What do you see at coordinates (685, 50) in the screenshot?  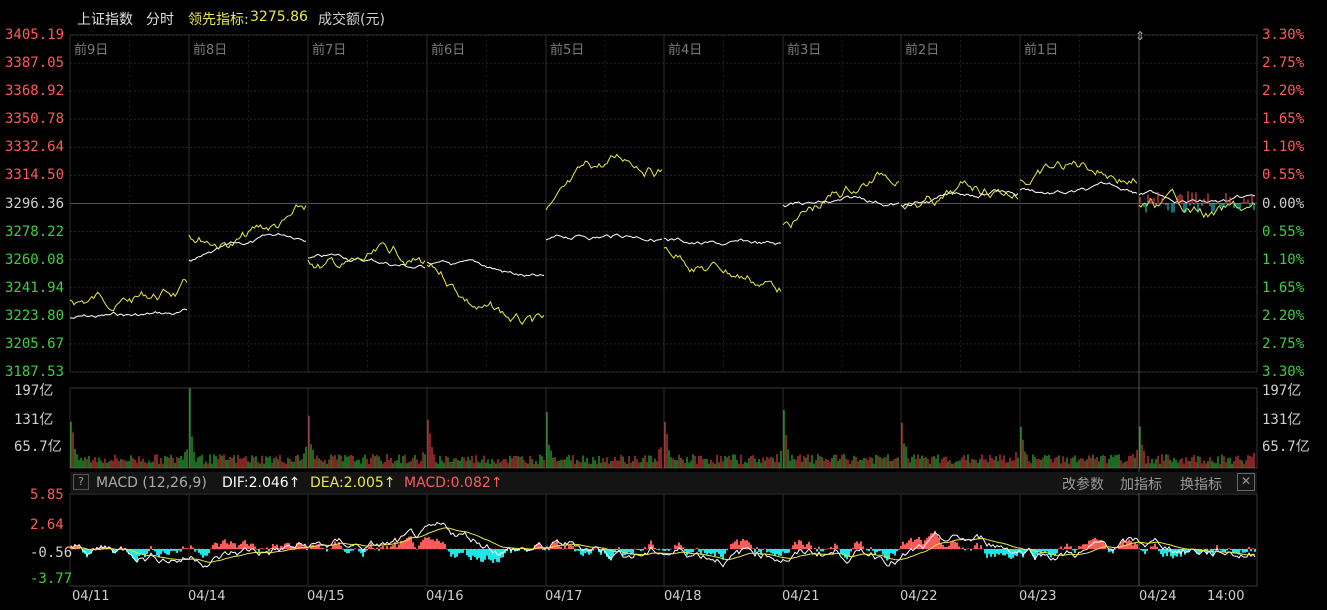 I see `day-label: 前4日` at bounding box center [685, 50].